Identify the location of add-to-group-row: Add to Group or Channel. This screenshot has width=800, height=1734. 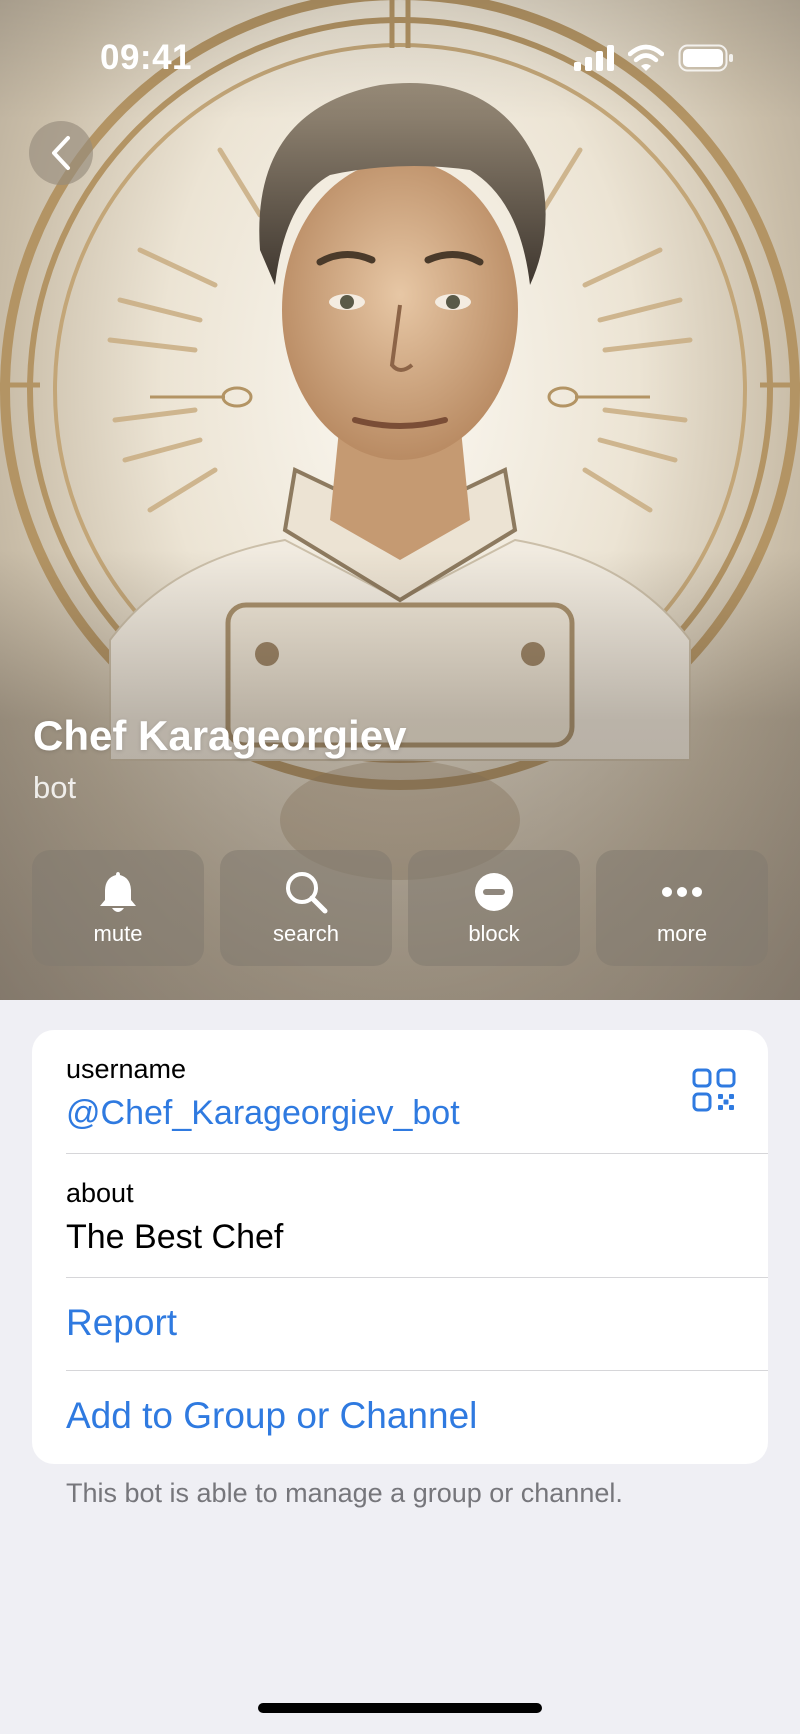
(400, 1417).